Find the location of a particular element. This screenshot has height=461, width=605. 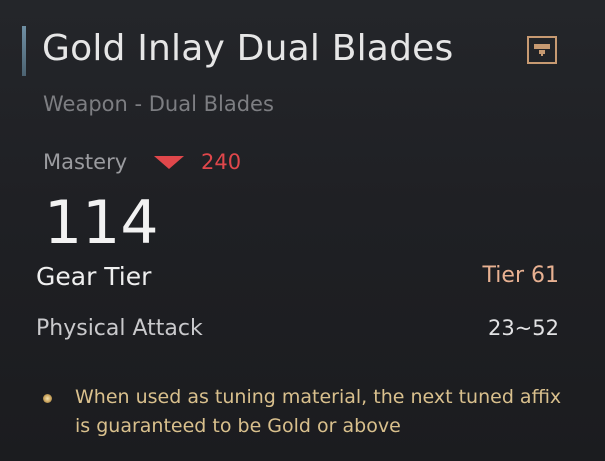

down-arrow-icon is located at coordinates (169, 162).